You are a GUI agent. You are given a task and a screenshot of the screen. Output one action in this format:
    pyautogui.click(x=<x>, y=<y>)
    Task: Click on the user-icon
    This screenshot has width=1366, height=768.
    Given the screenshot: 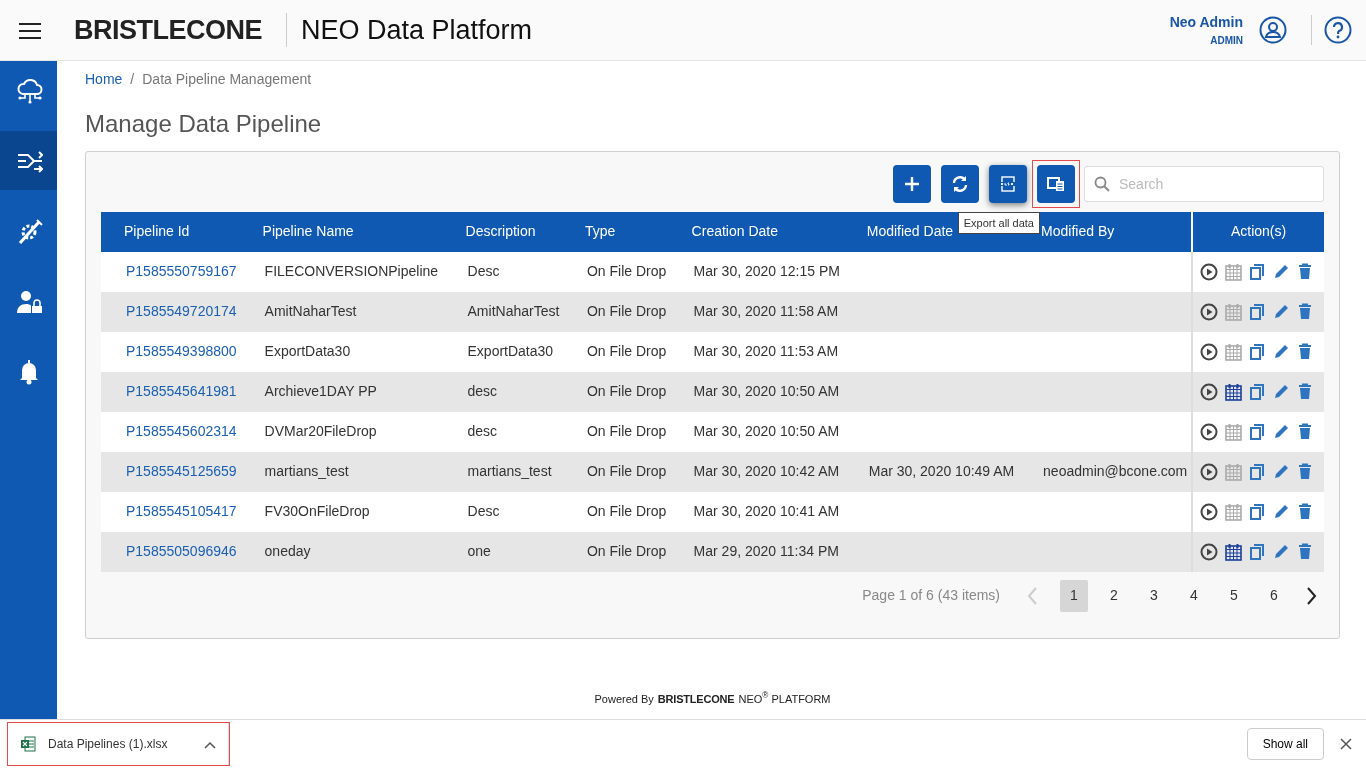 What is the action you would take?
    pyautogui.click(x=1273, y=30)
    